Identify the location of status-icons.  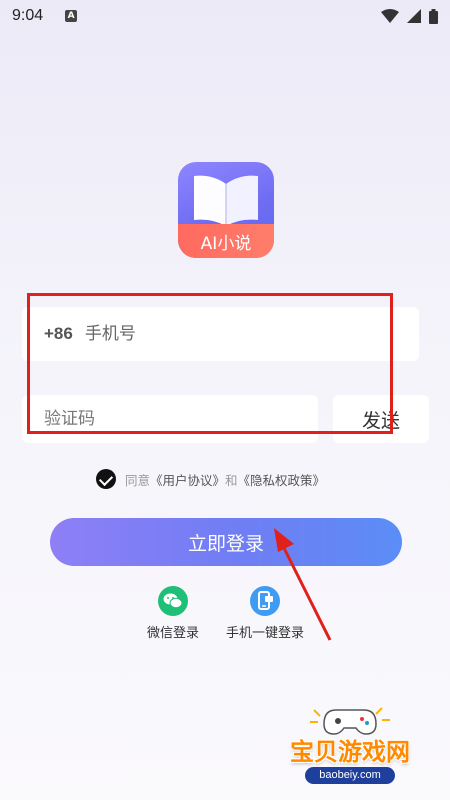
(409, 16).